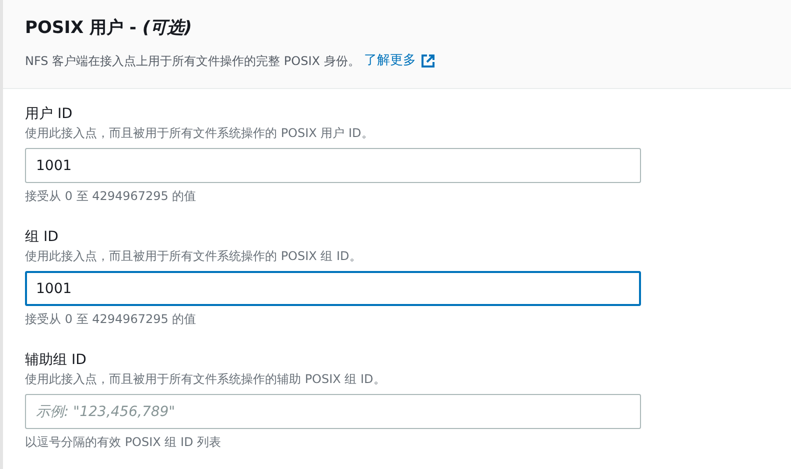 The width and height of the screenshot is (791, 469). I want to click on field-label: 用户 ID, so click(49, 114).